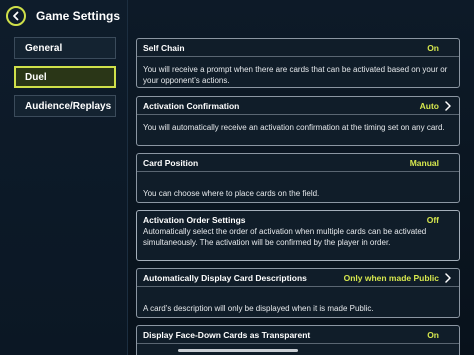  Describe the element at coordinates (298, 163) in the screenshot. I see `setting-header: Card Position Manual` at that location.